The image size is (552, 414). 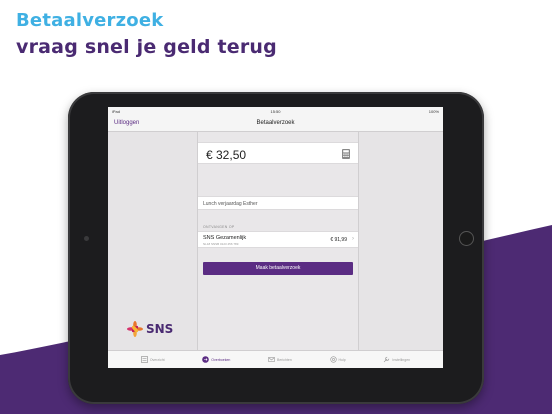 I want to click on tab-help: Hulp, so click(x=337, y=359).